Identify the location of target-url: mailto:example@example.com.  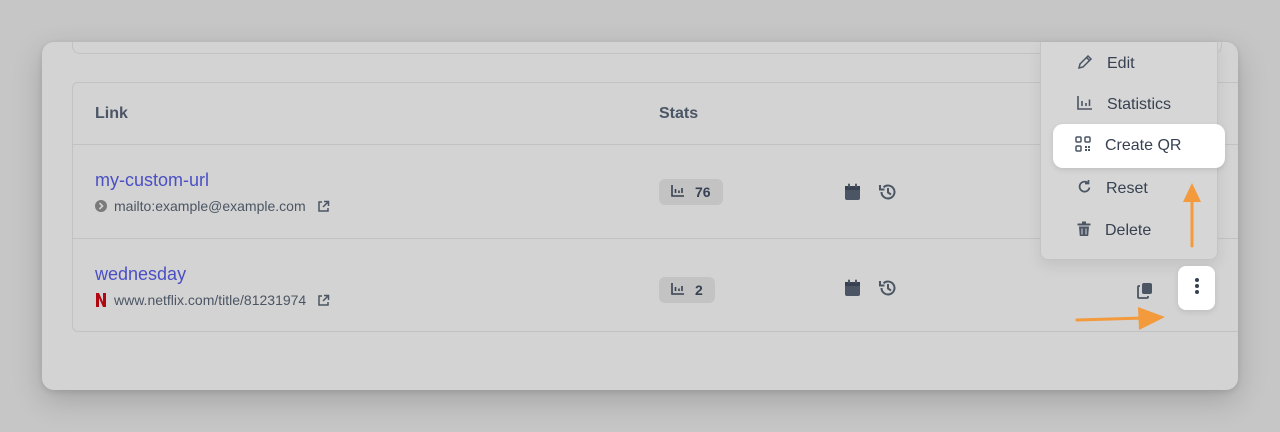
(212, 206).